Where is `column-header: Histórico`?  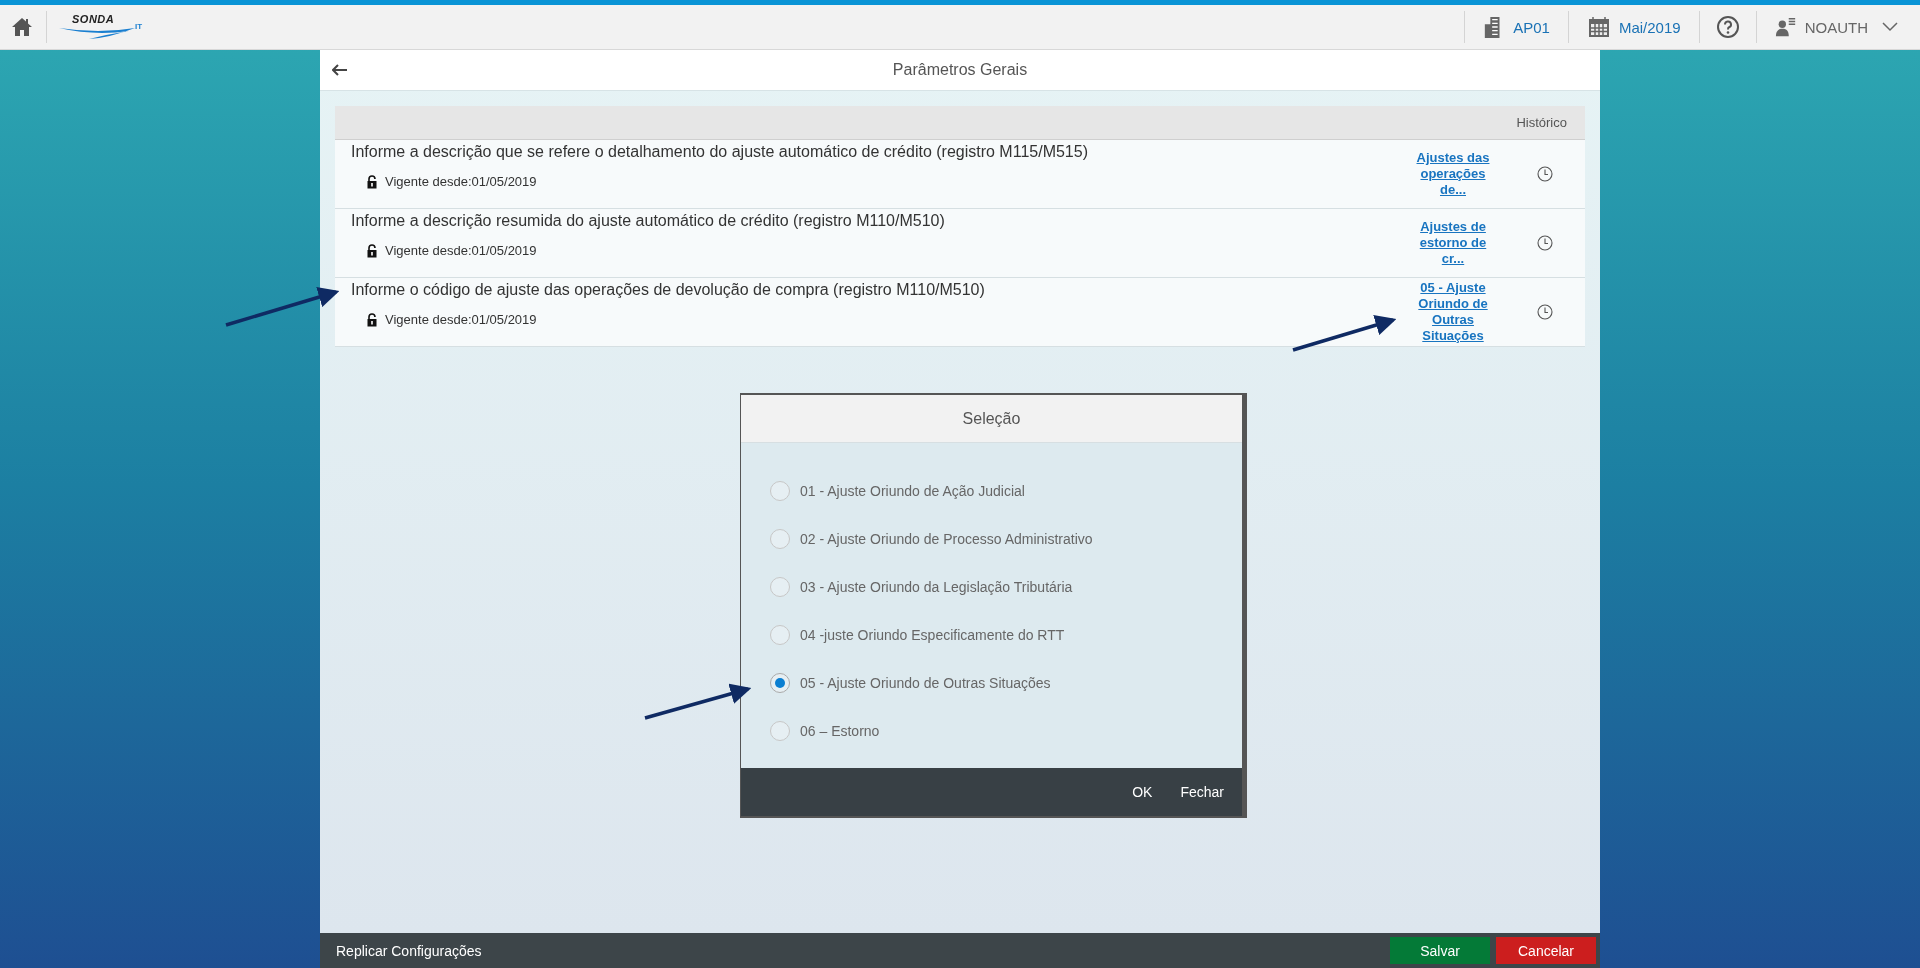 column-header: Histórico is located at coordinates (1541, 122).